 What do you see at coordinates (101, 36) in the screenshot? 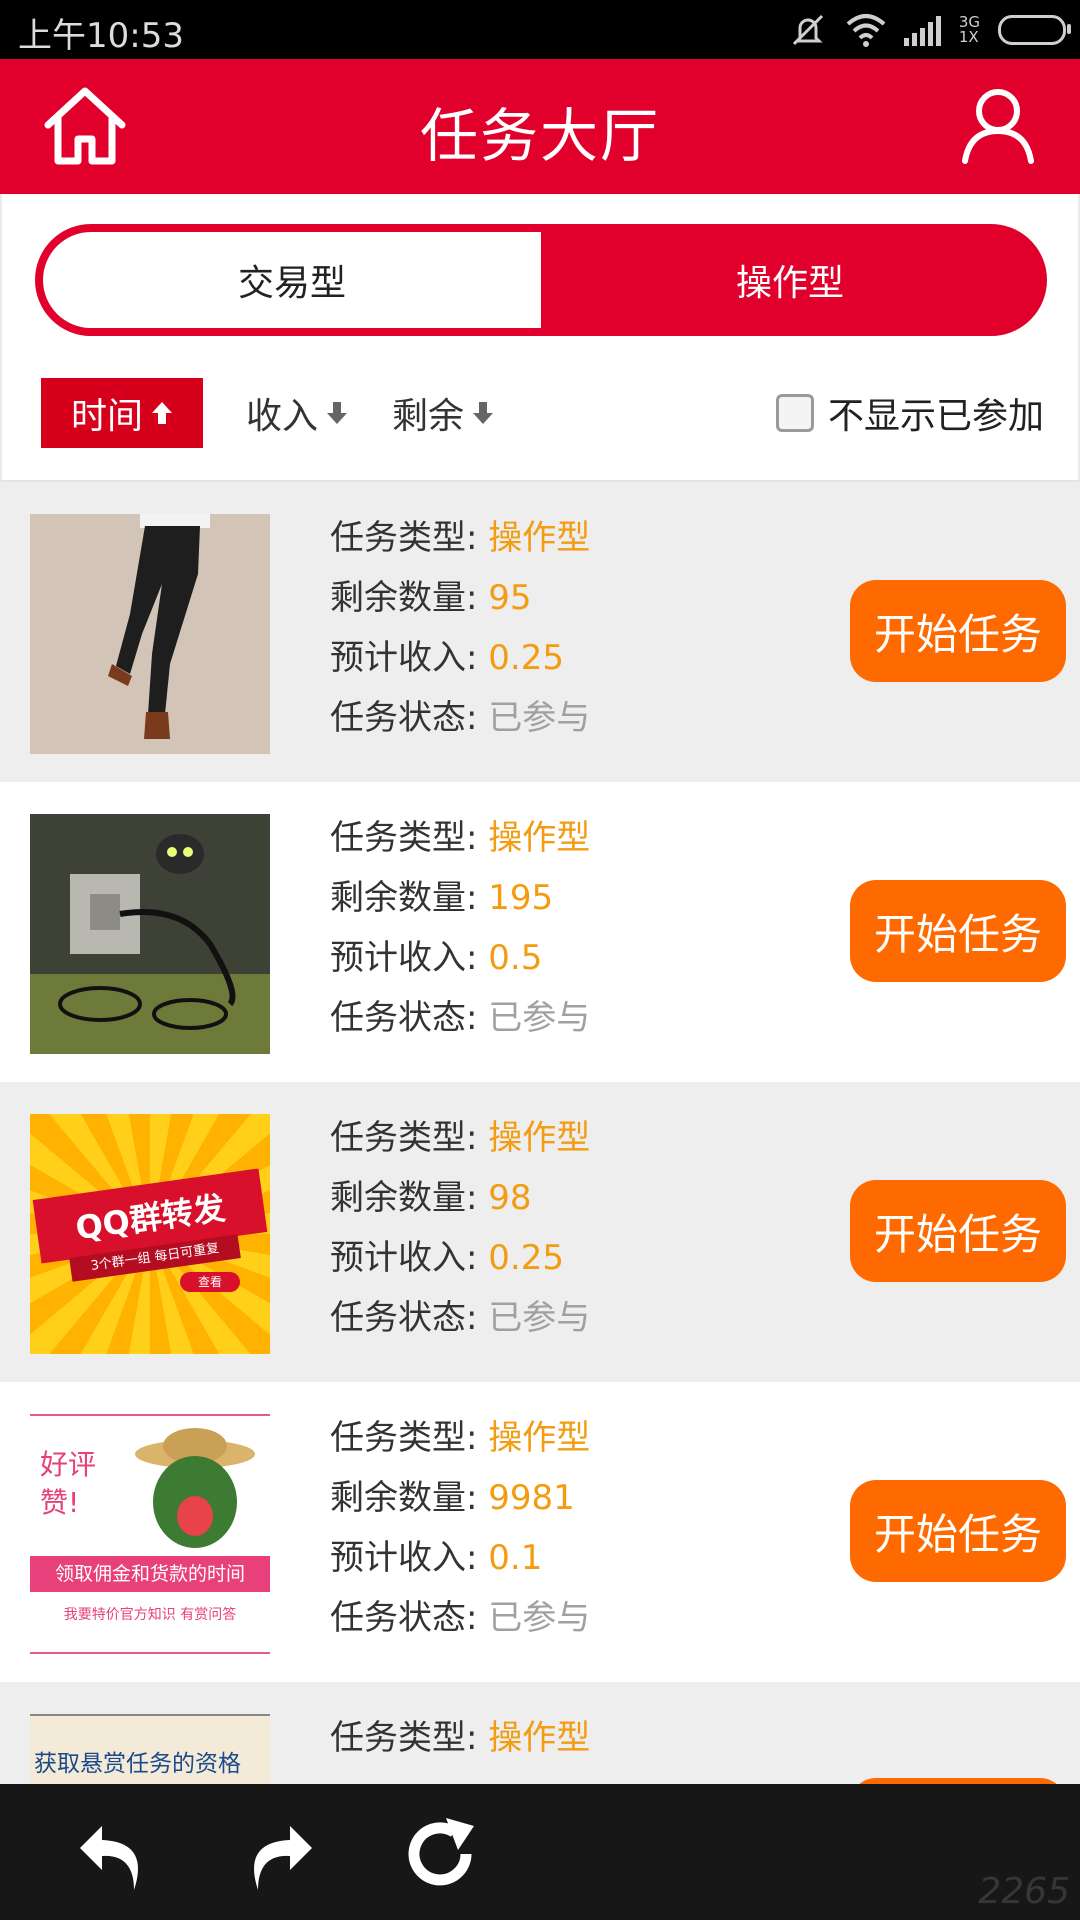
I see `status-time: 上午10:53` at bounding box center [101, 36].